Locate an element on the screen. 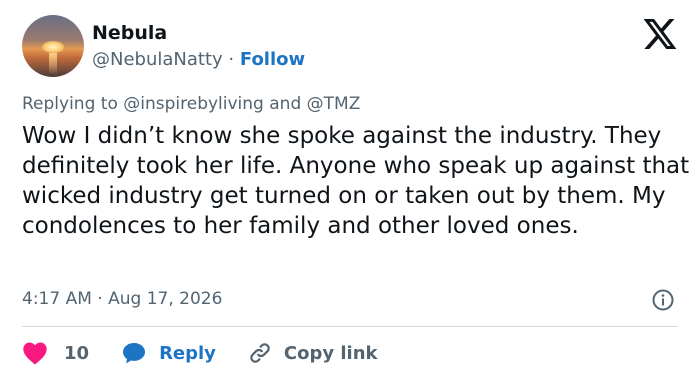 Image resolution: width=700 pixels, height=379 pixels. avatar-sun is located at coordinates (53, 47).